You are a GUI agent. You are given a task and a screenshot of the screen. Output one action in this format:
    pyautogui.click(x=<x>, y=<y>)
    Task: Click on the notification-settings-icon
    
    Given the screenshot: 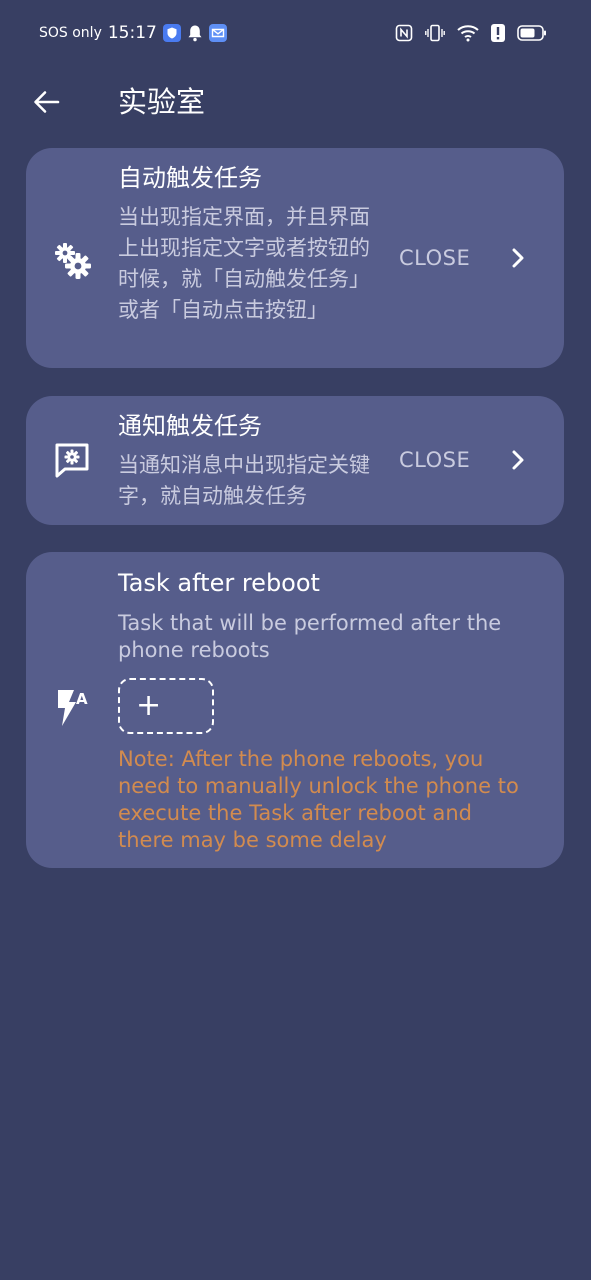 What is the action you would take?
    pyautogui.click(x=72, y=460)
    